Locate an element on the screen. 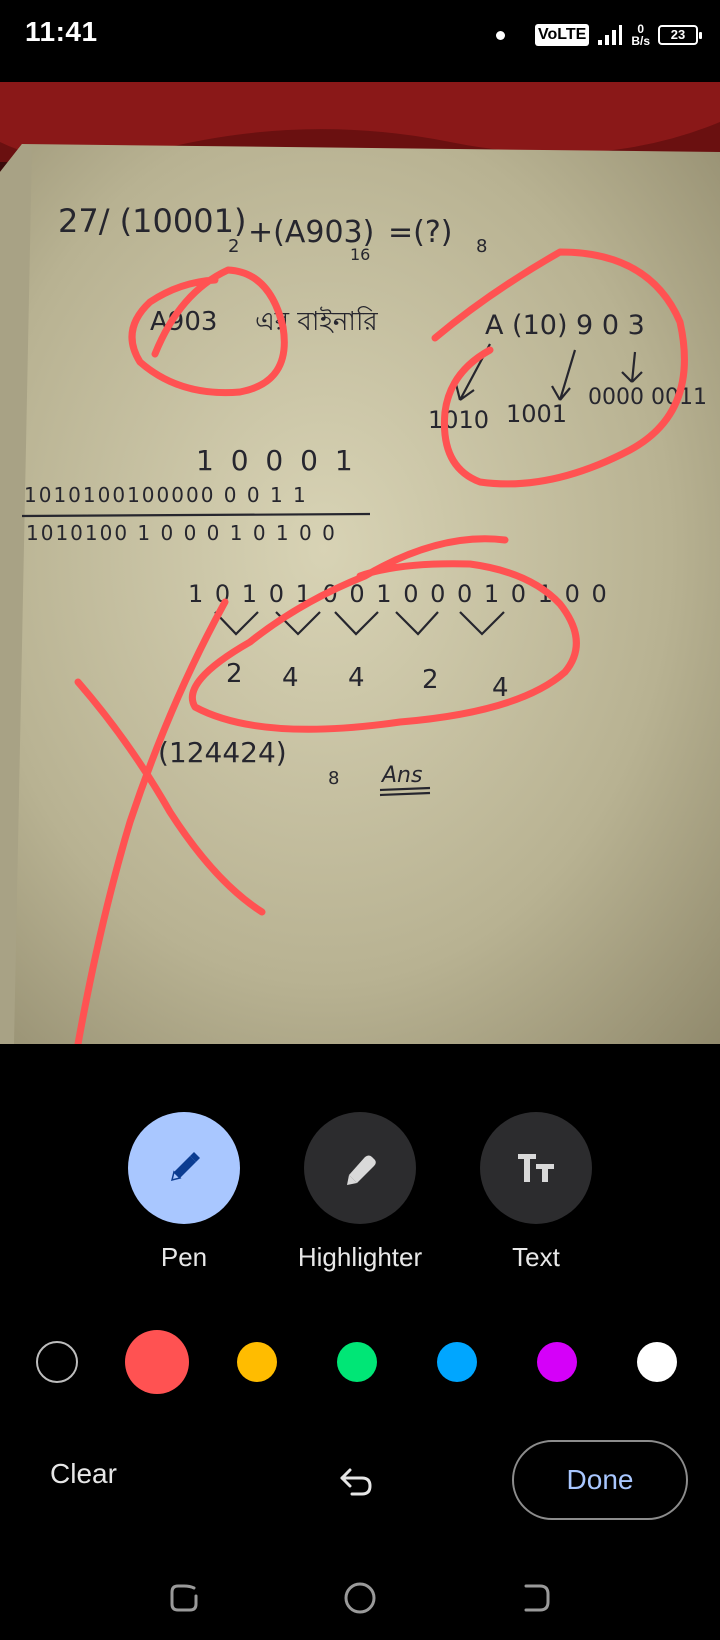 The image size is (720, 1640). pen-icon is located at coordinates (185, 1167).